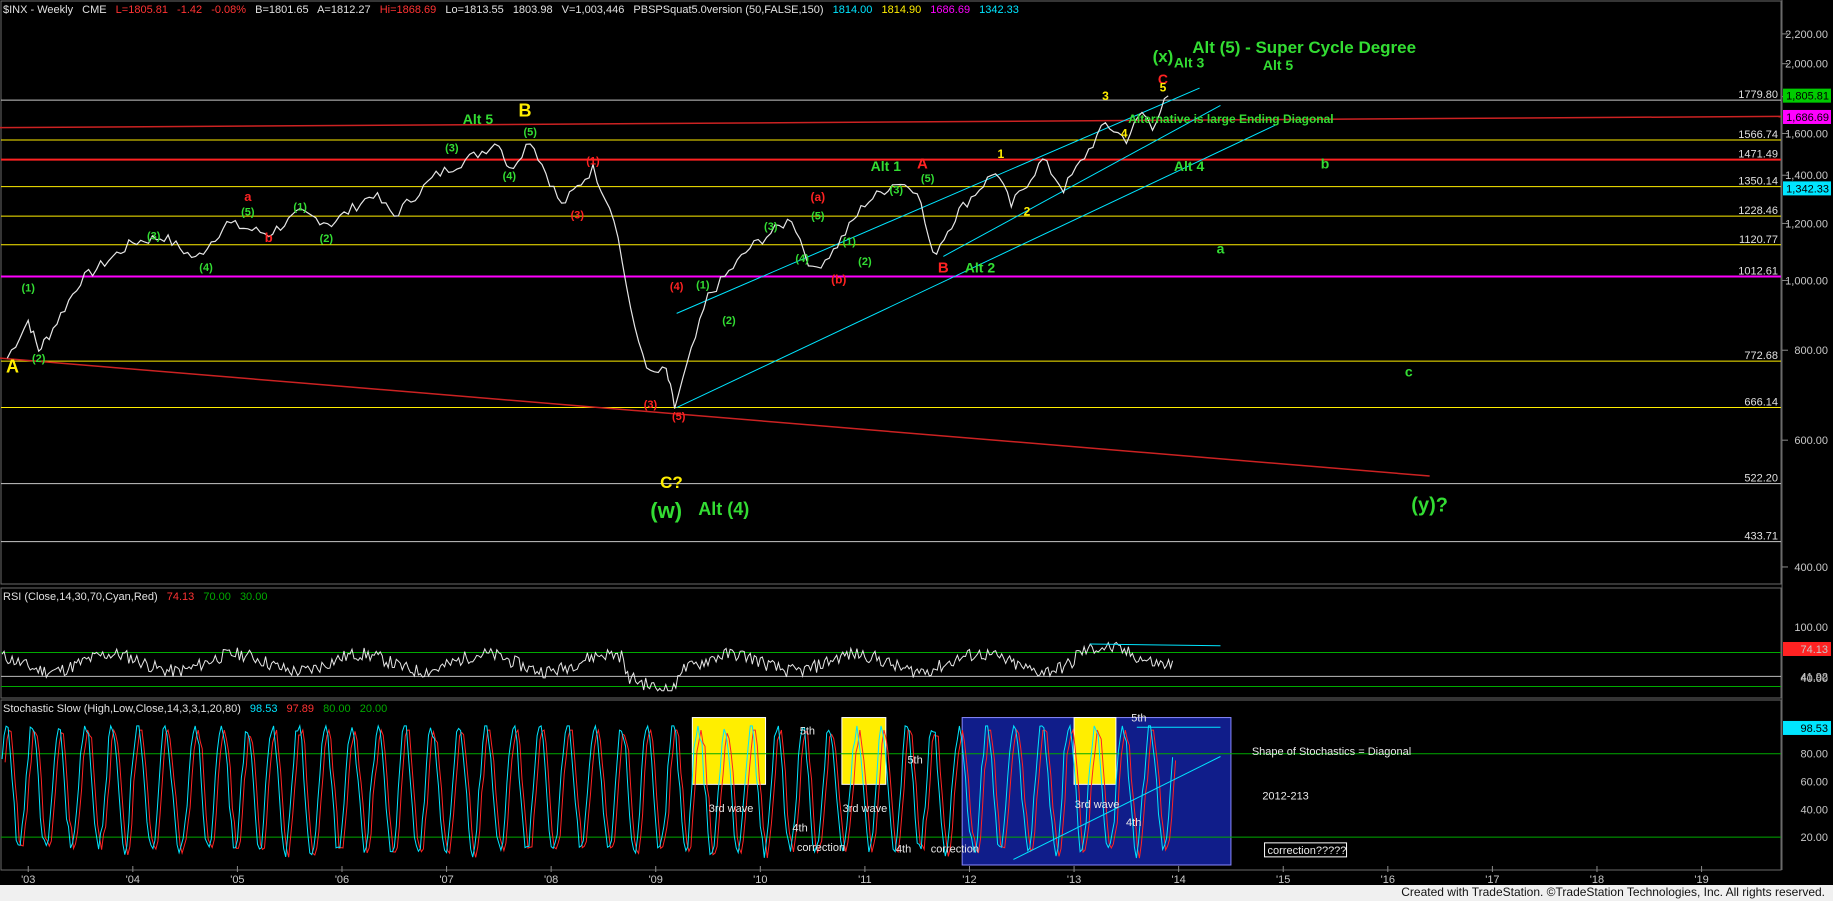 The width and height of the screenshot is (1833, 901). Describe the element at coordinates (1807, 97) in the screenshot. I see `price-badge-label: 1,805.81` at that location.